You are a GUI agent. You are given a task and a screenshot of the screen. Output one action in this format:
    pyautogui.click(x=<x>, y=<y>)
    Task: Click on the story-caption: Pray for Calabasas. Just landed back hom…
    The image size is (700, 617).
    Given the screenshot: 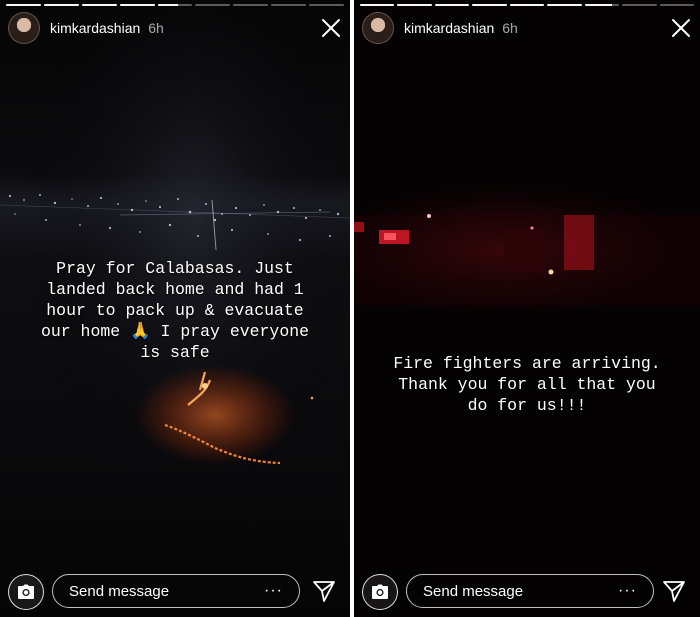 What is the action you would take?
    pyautogui.click(x=175, y=310)
    